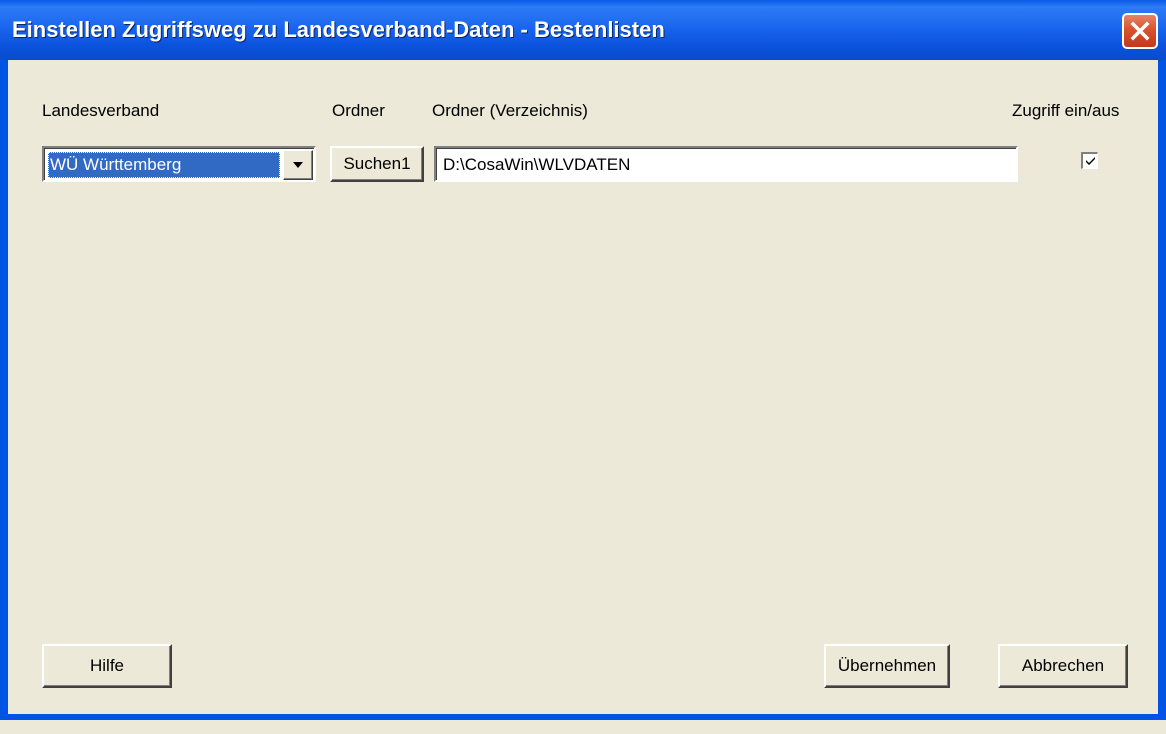 The image size is (1166, 734). What do you see at coordinates (164, 165) in the screenshot?
I see `landesverband-selected-value: WÜ Württemberg` at bounding box center [164, 165].